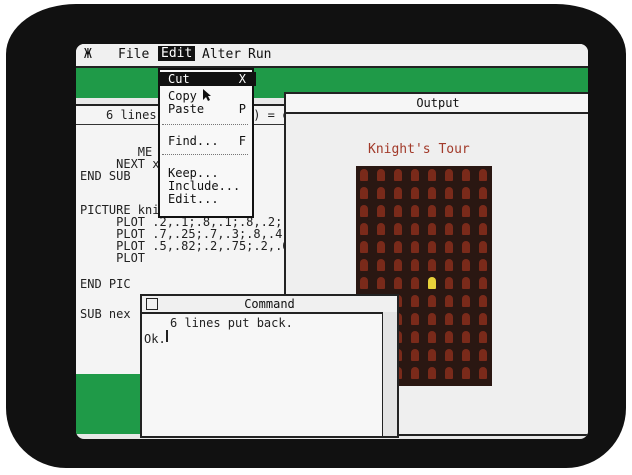 The image size is (632, 475). Describe the element at coordinates (177, 53) in the screenshot. I see `menu-edit: Edit` at that location.